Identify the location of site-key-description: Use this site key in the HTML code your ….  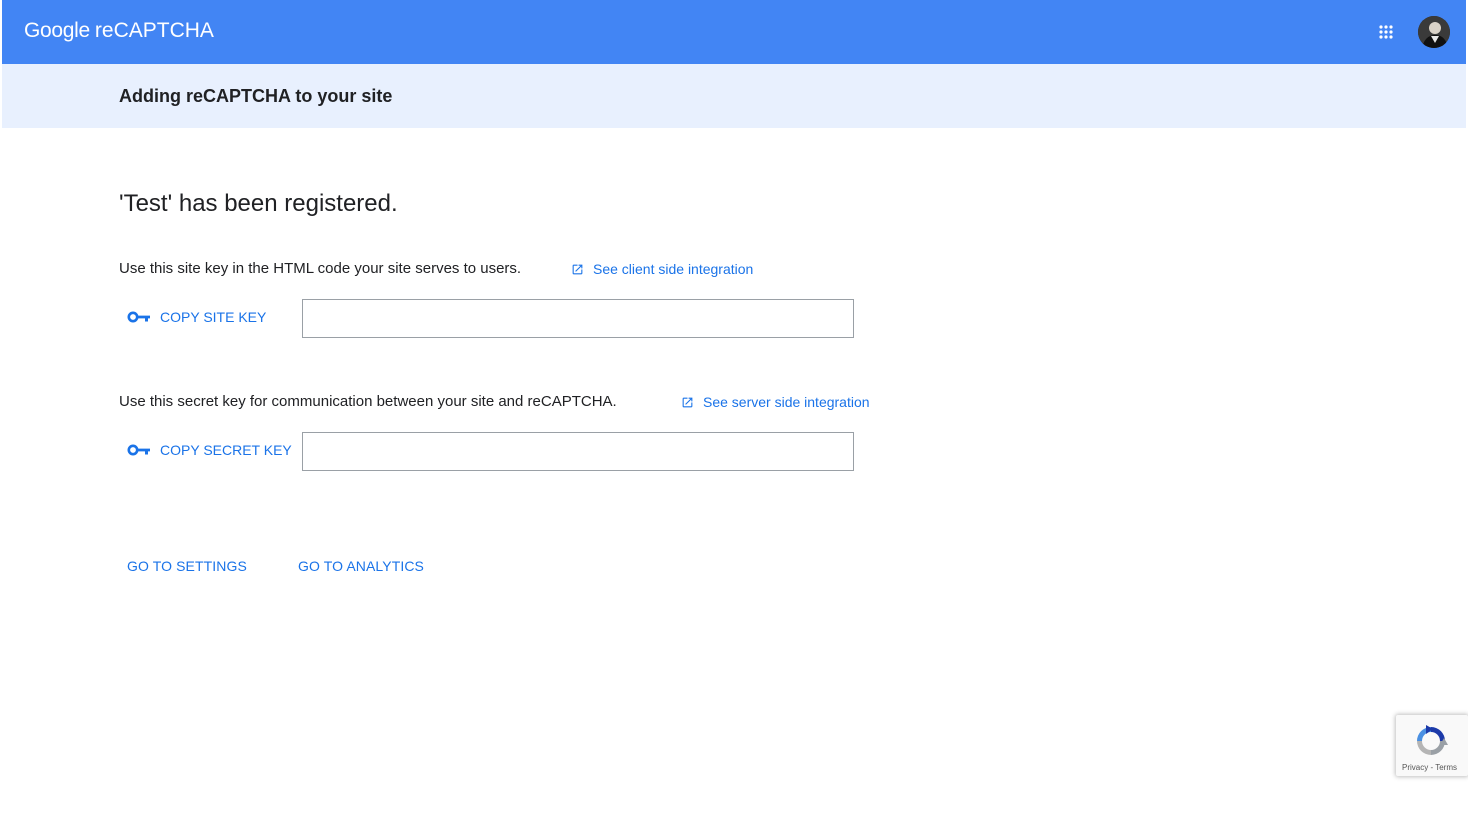
(320, 268).